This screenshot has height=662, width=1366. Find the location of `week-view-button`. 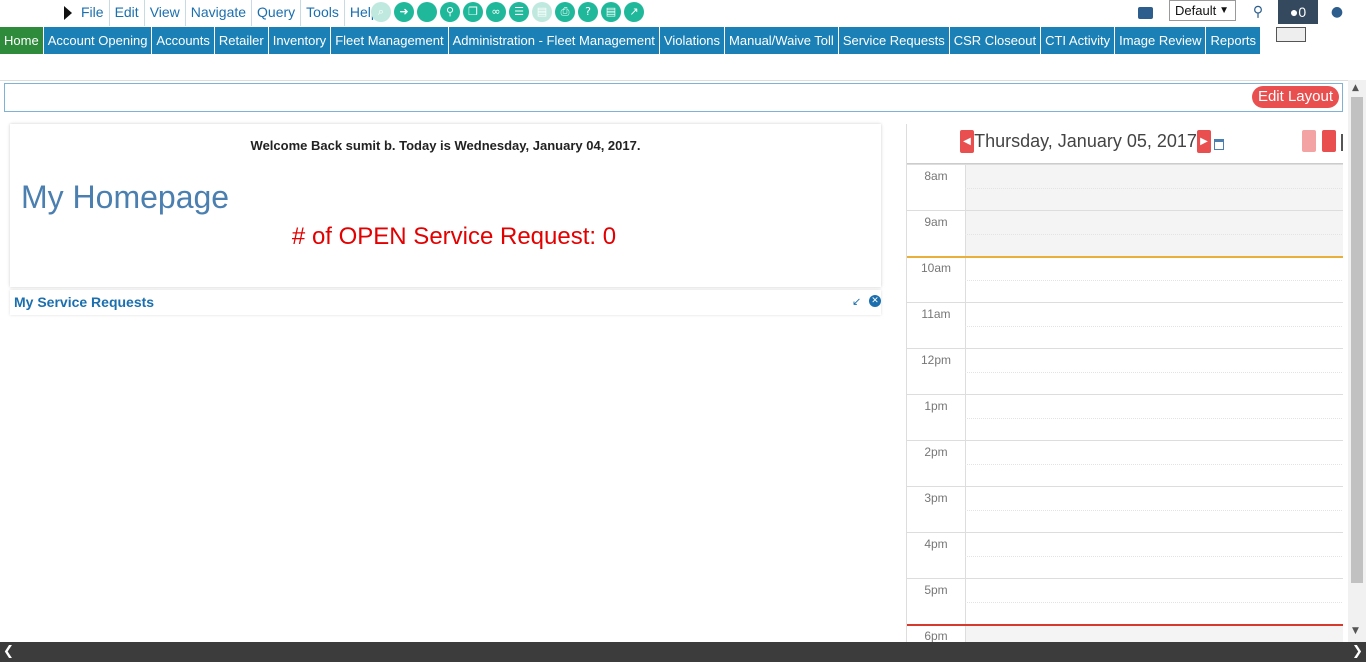

week-view-button is located at coordinates (1329, 141).